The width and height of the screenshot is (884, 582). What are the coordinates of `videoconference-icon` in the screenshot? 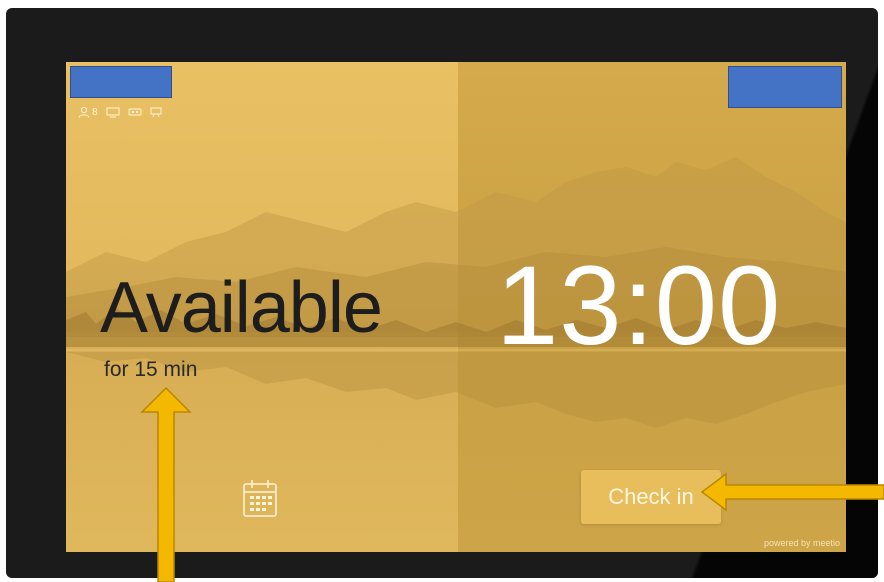 It's located at (135, 112).